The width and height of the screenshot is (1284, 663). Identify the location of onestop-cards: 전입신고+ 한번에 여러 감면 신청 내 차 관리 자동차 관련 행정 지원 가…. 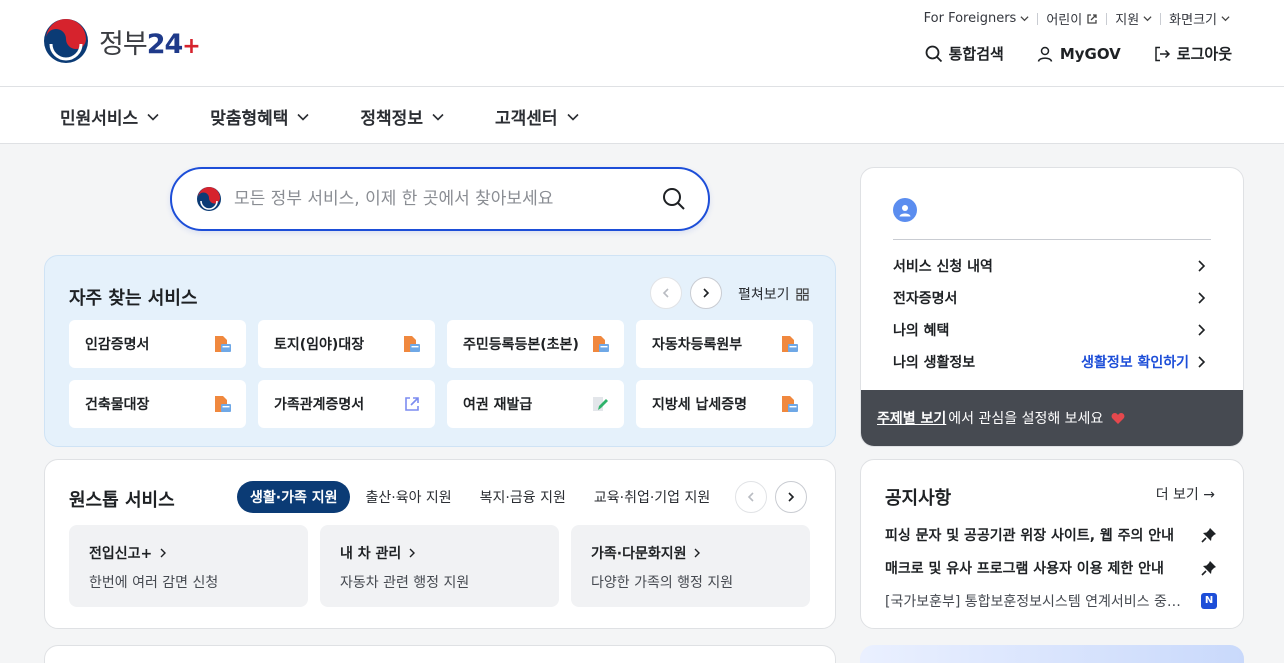
(439, 566).